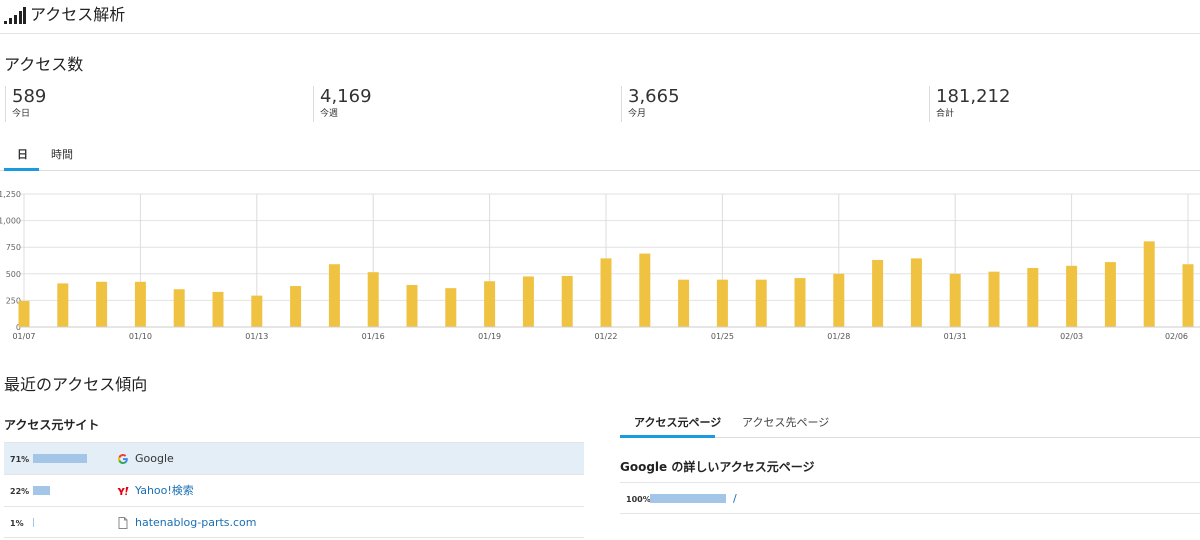 The width and height of the screenshot is (1200, 540). Describe the element at coordinates (973, 96) in the screenshot. I see `stat-value: 181,212` at that location.